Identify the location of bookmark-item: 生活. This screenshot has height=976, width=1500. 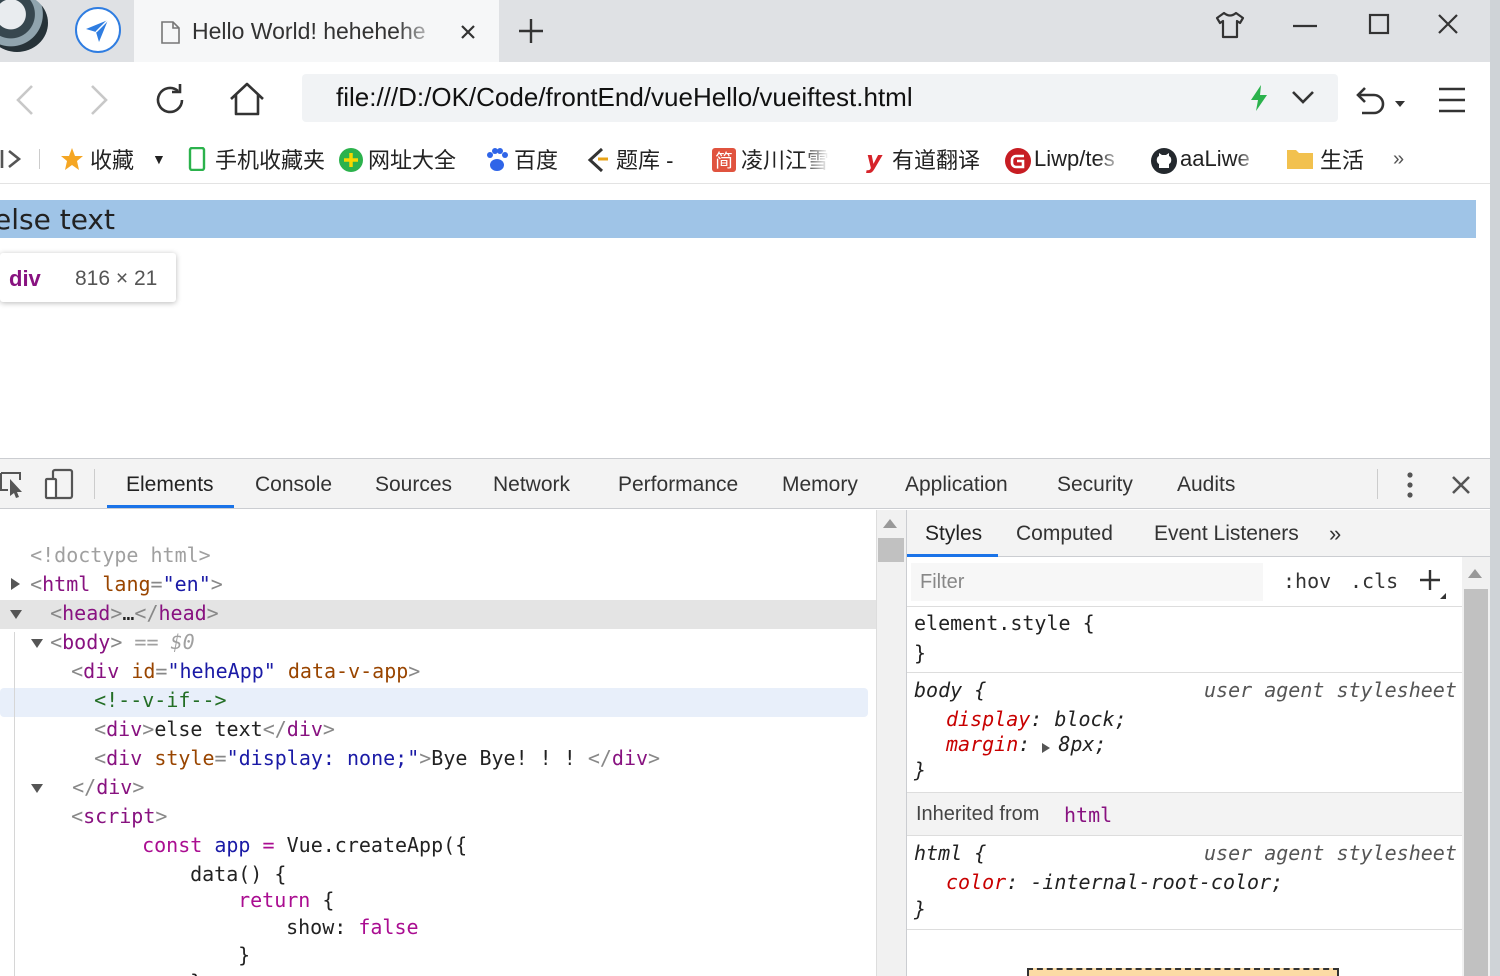
(1325, 159).